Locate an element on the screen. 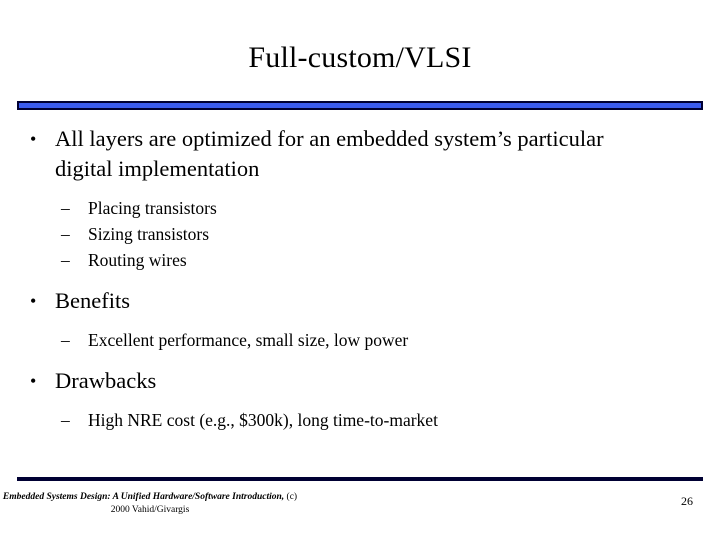  sub-bullet-label: Placing transistors is located at coordinates (152, 208).